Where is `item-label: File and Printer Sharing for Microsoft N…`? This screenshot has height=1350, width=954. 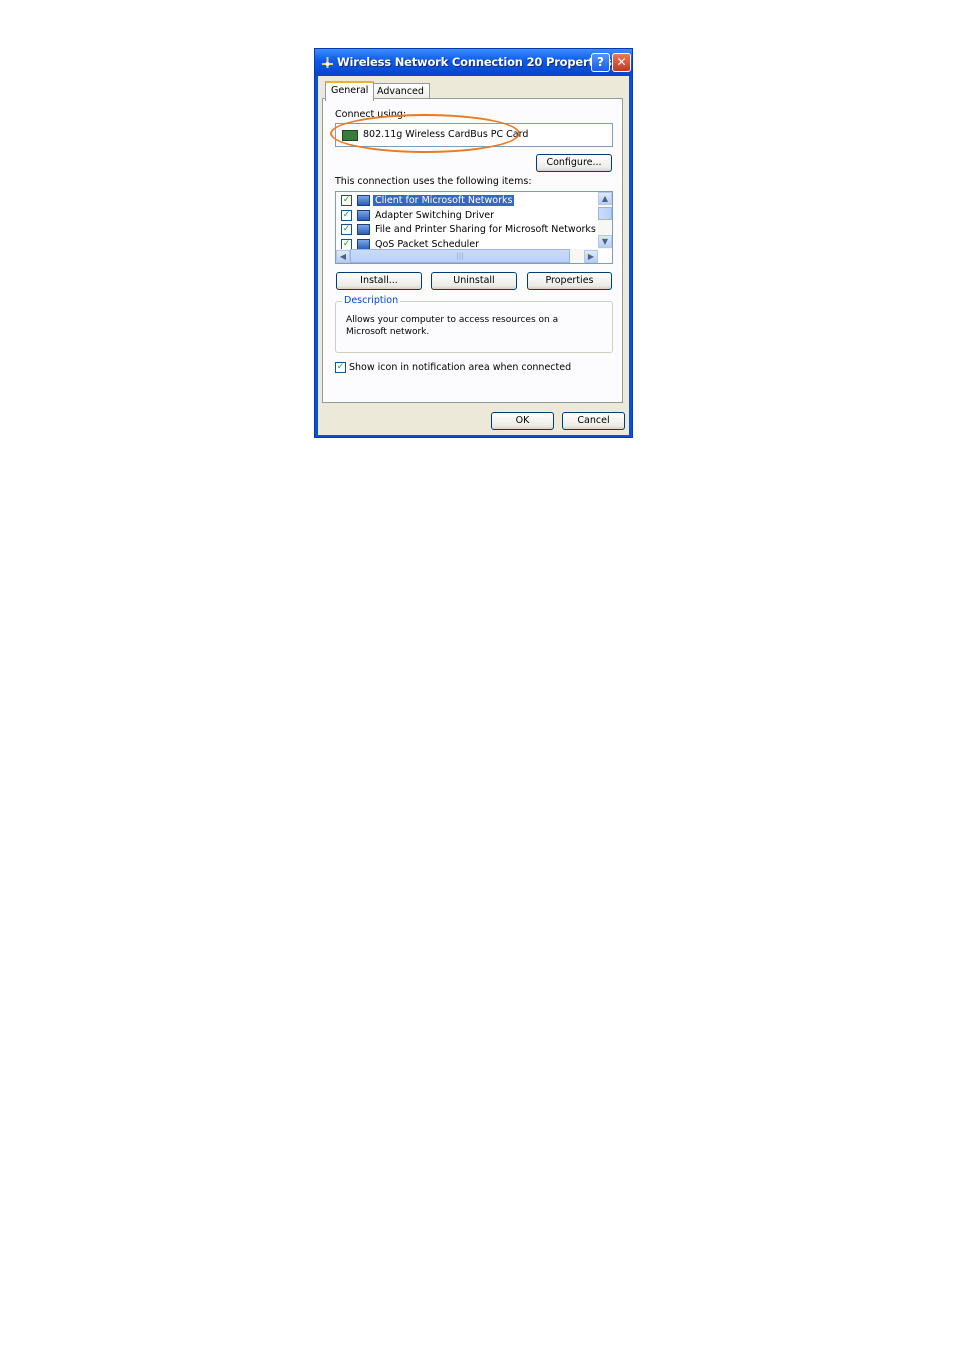
item-label: File and Printer Sharing for Microsoft N… is located at coordinates (485, 229).